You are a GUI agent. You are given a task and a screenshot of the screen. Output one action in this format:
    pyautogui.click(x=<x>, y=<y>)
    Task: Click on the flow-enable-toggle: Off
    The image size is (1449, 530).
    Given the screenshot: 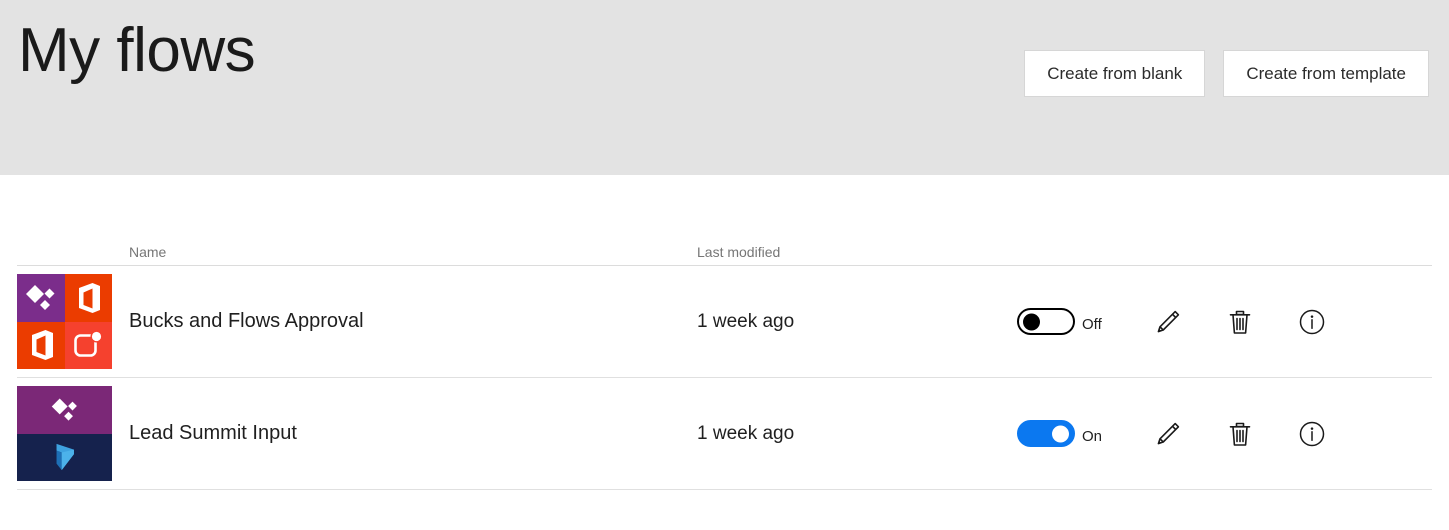 What is the action you would take?
    pyautogui.click(x=1081, y=321)
    